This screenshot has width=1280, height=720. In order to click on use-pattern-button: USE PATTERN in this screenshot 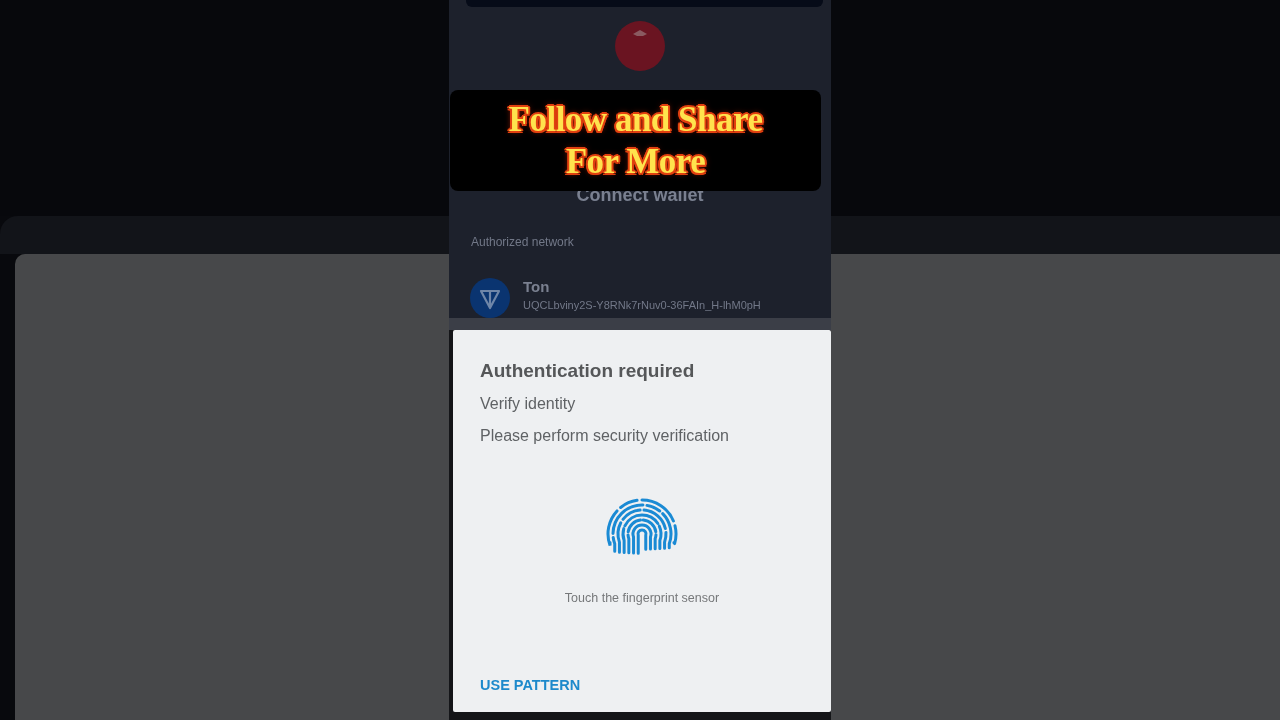, I will do `click(530, 685)`.